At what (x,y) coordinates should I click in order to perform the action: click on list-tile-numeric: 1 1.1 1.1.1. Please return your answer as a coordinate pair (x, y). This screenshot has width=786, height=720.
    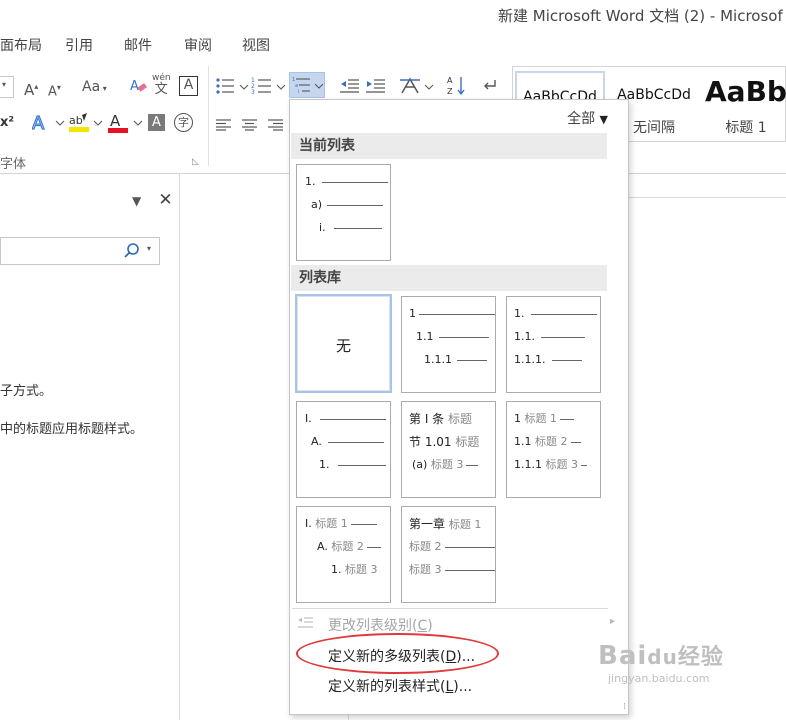
    Looking at the image, I should click on (448, 344).